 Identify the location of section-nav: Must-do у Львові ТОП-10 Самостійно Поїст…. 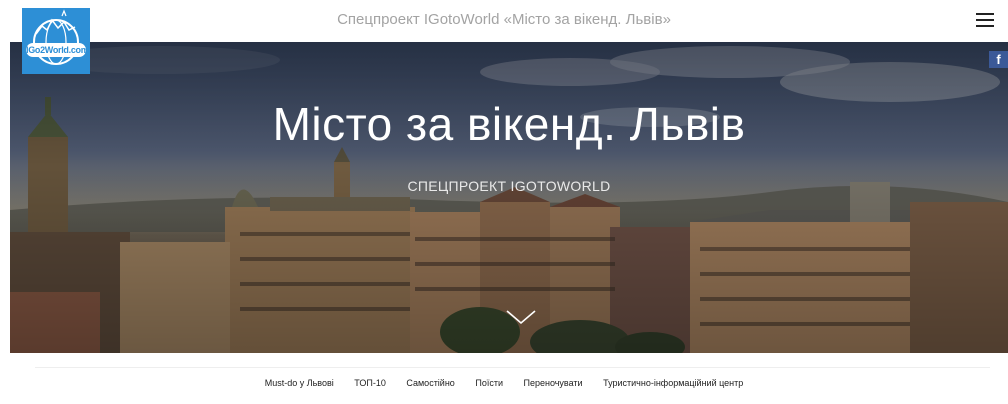
(504, 383).